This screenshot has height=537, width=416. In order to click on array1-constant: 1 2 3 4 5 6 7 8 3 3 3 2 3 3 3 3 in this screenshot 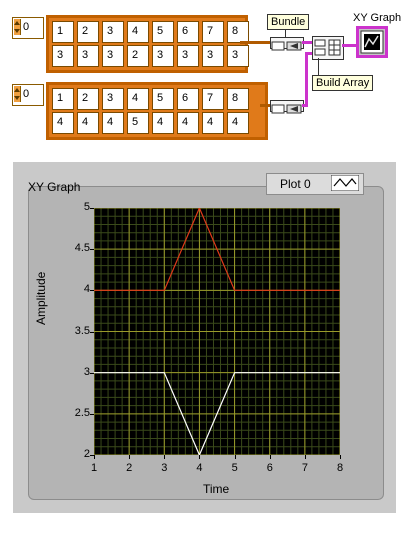, I will do `click(147, 44)`.